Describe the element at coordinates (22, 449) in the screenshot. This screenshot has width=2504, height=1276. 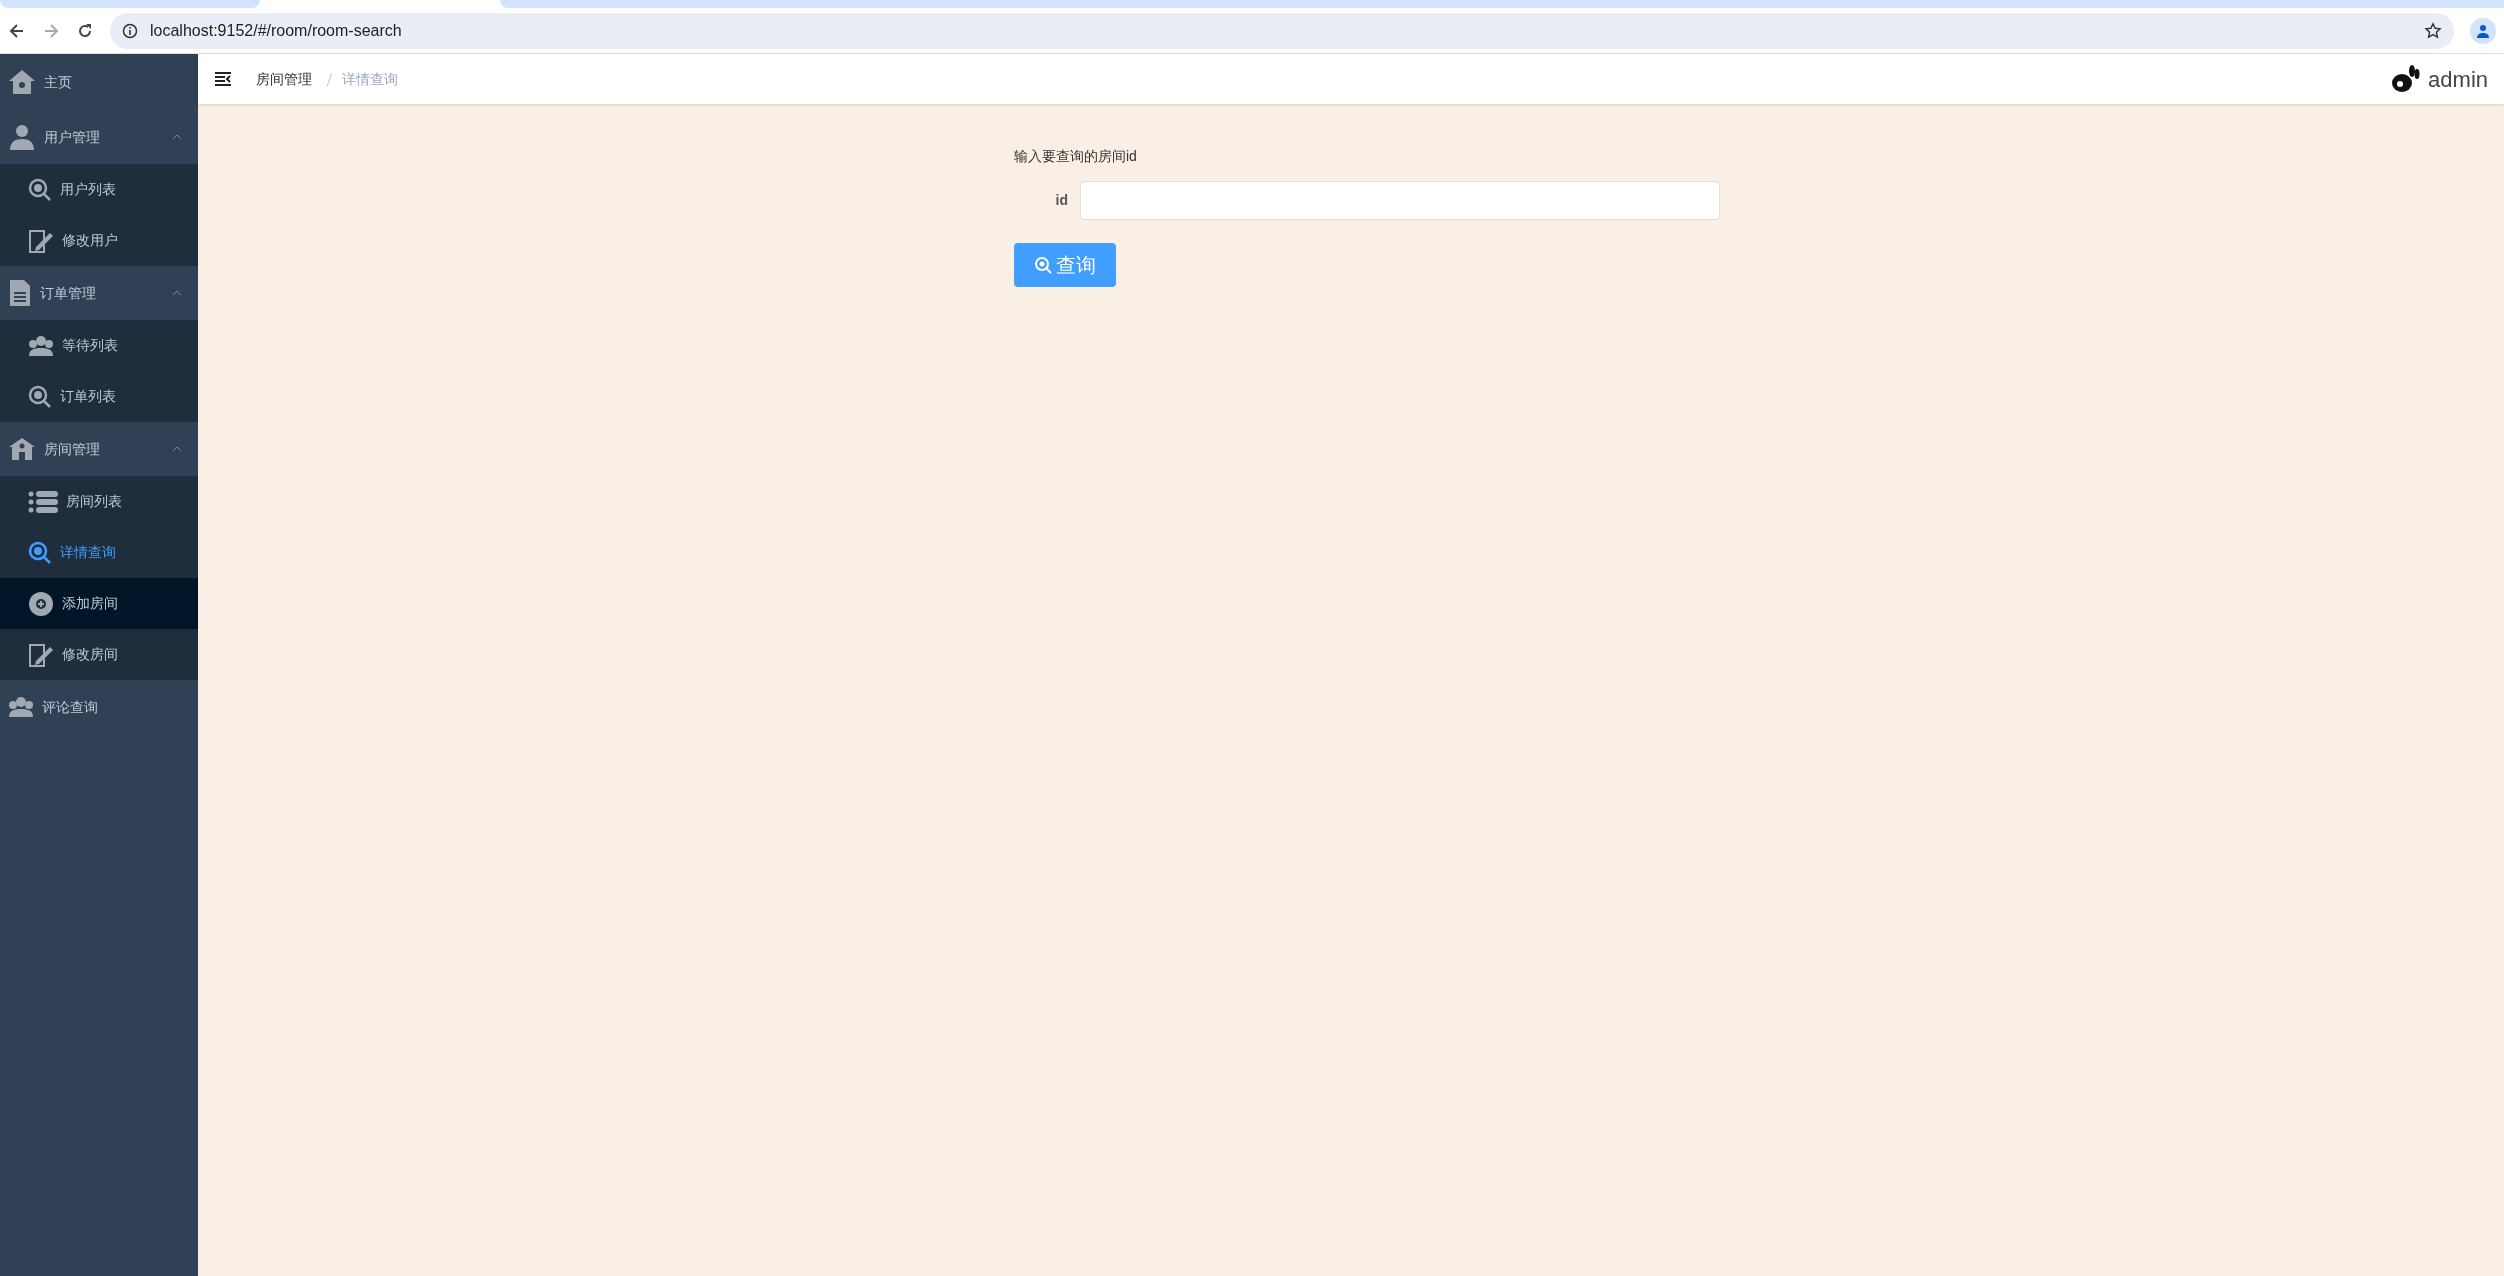
I see `building-icon` at that location.